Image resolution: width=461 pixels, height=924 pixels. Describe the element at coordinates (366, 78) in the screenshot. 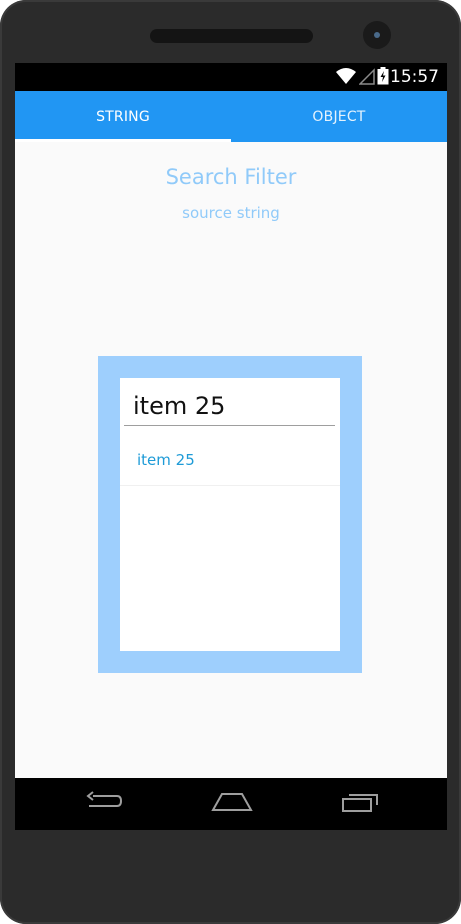

I see `signal-icon` at that location.